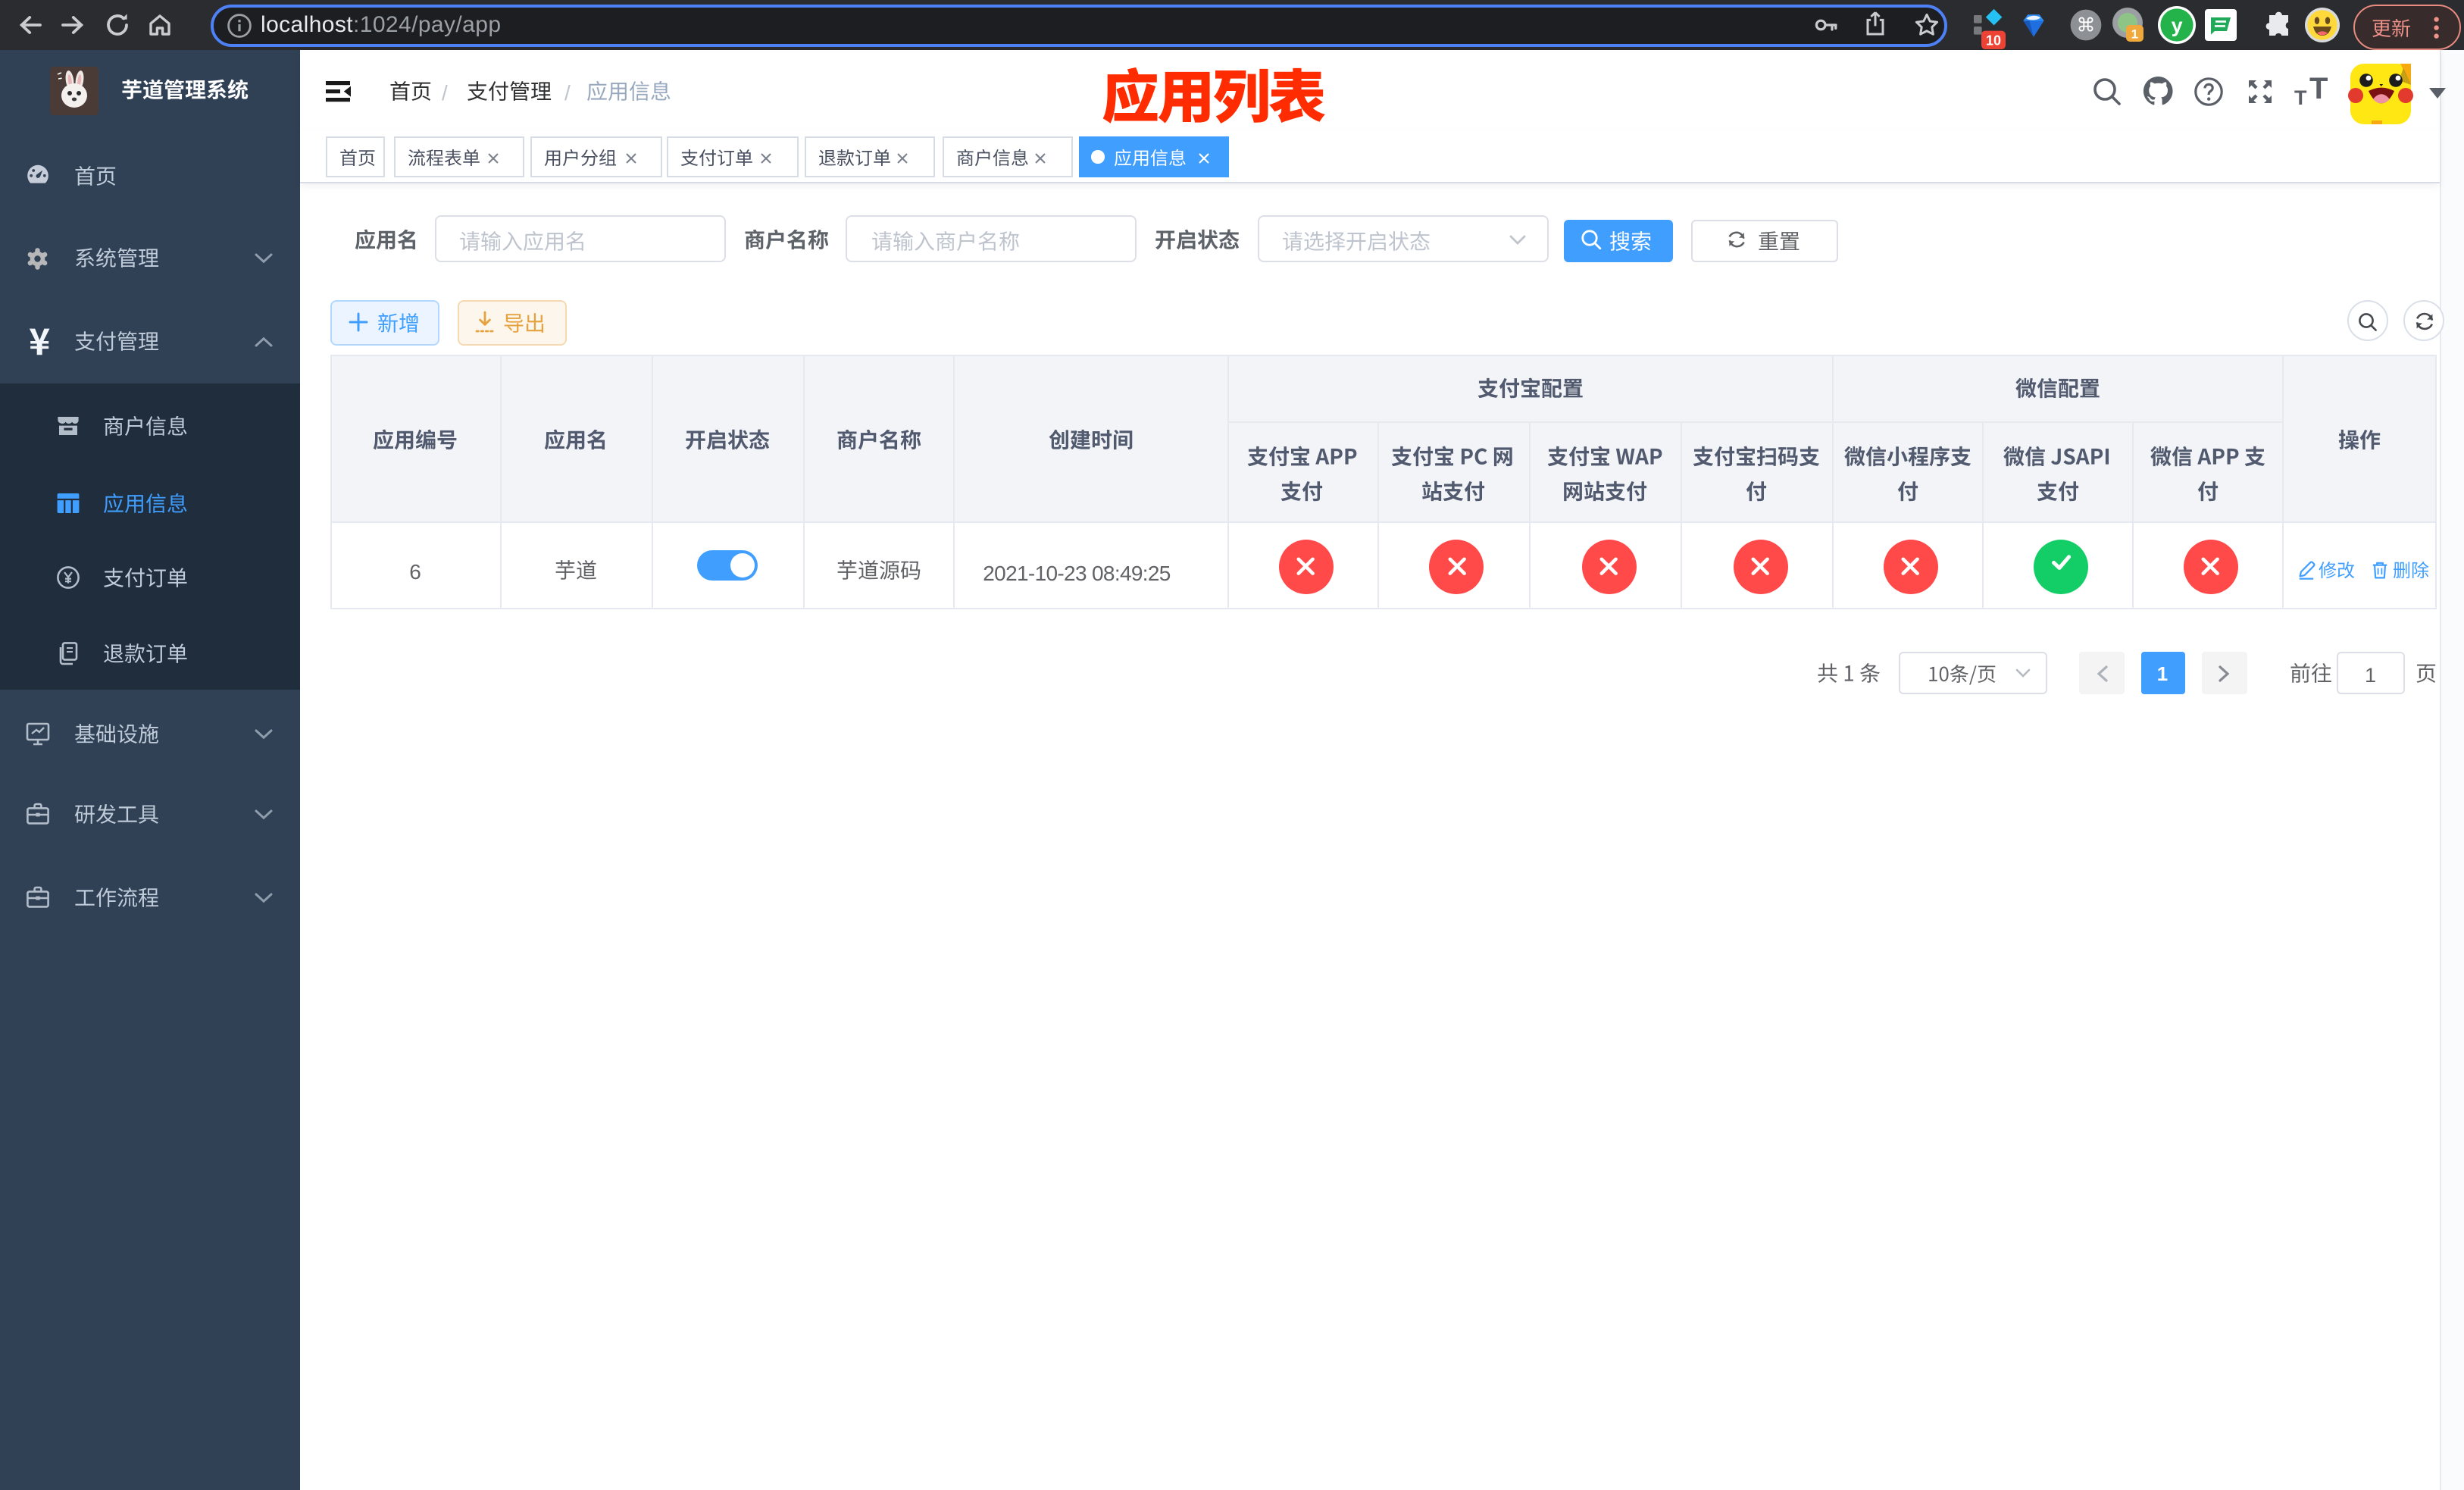 This screenshot has height=1490, width=2464. What do you see at coordinates (2177, 26) in the screenshot?
I see `svg-text: y` at bounding box center [2177, 26].